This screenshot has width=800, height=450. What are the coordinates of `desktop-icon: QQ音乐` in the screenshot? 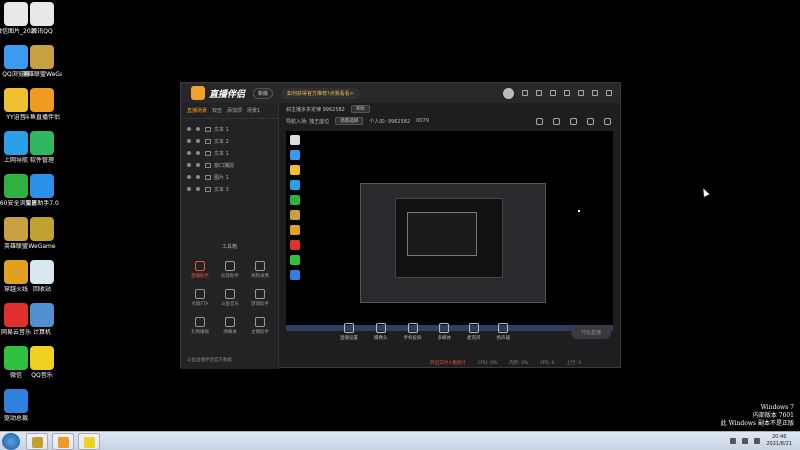 It's located at (42, 362).